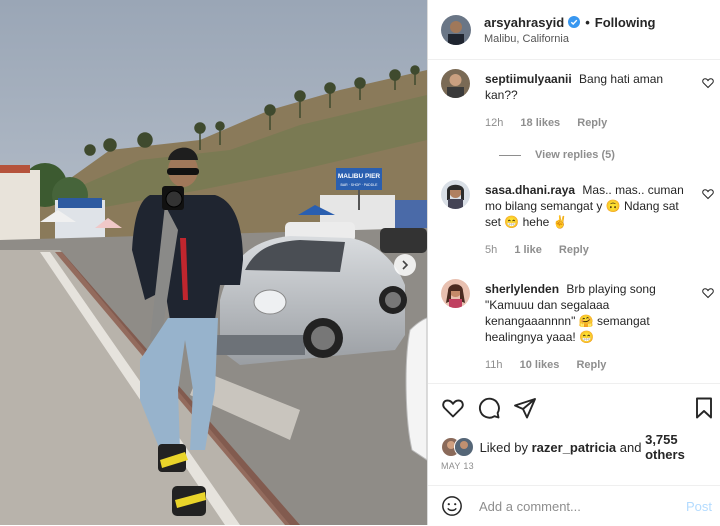 The width and height of the screenshot is (720, 526). I want to click on likes-summary: Liked by razer_patricia and 3,755 others, so click(580, 447).